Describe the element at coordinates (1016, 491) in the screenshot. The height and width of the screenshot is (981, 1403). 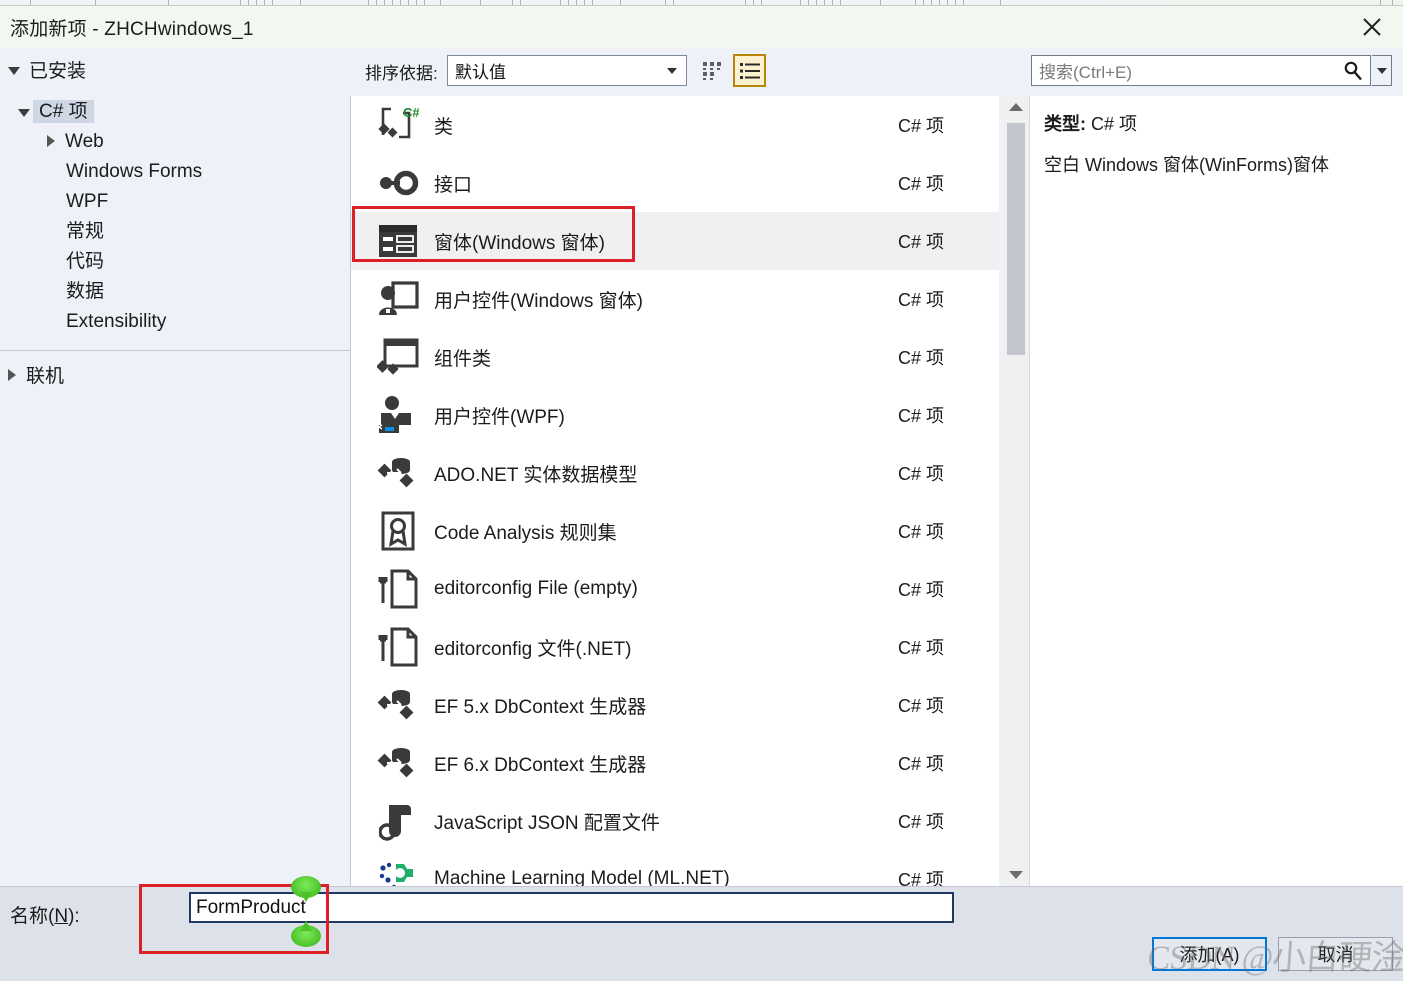
I see `list-scrollbar` at that location.